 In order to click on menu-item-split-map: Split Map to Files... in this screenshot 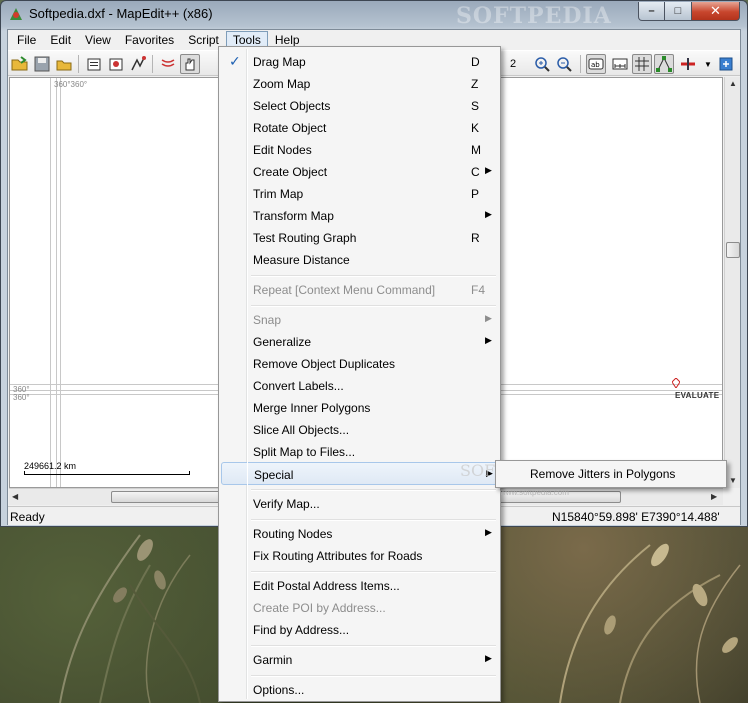, I will do `click(359, 451)`.